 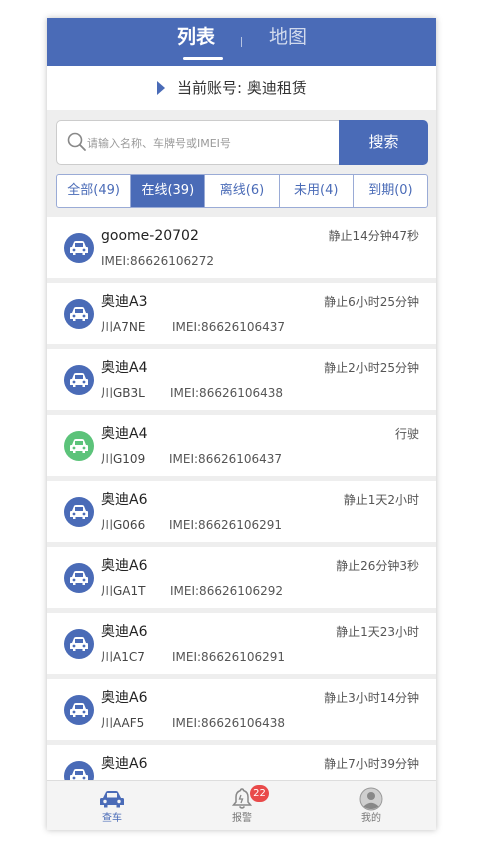 What do you see at coordinates (203, 58) in the screenshot?
I see `active-tab-indicator` at bounding box center [203, 58].